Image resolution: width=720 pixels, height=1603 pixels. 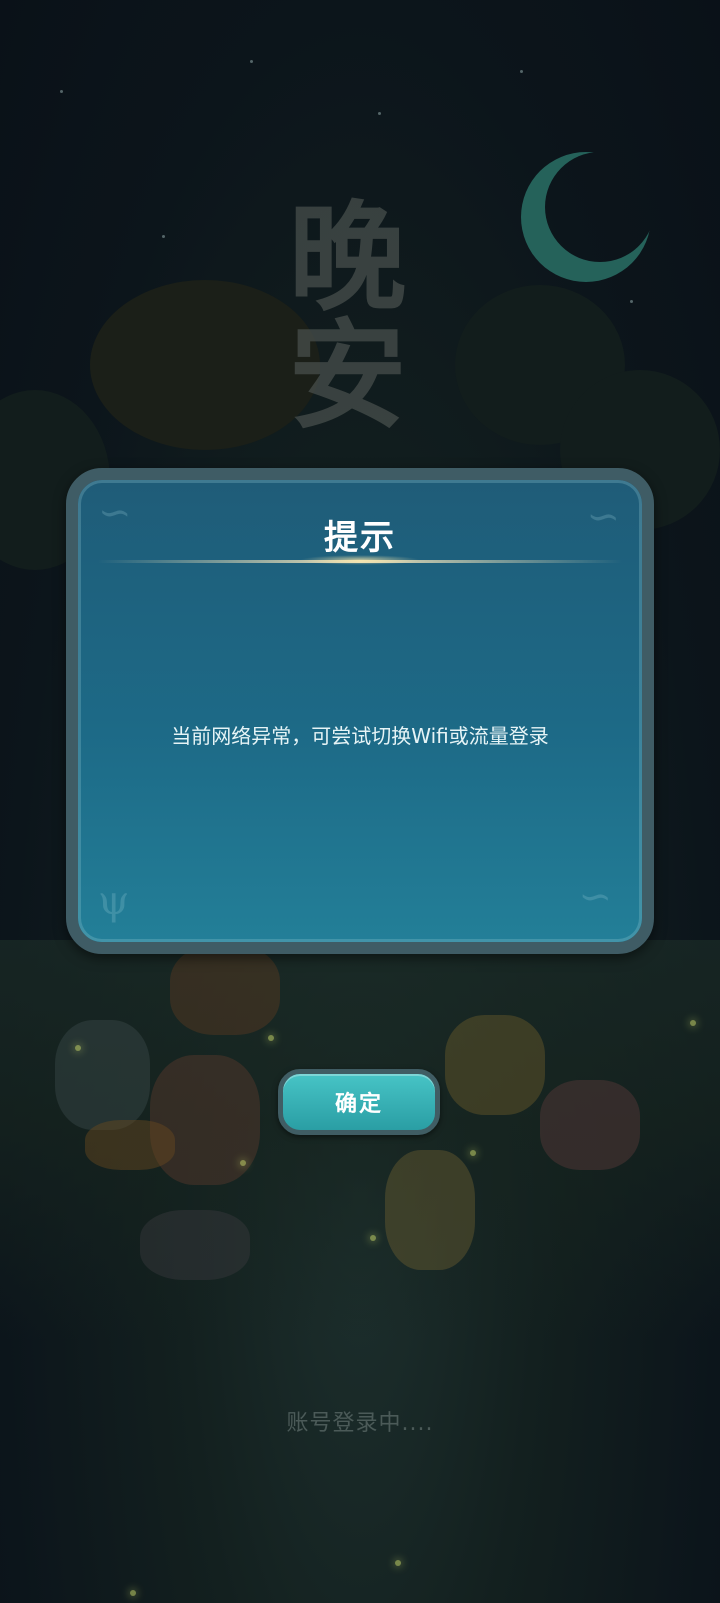 What do you see at coordinates (195, 1245) in the screenshot?
I see `table-silhouette` at bounding box center [195, 1245].